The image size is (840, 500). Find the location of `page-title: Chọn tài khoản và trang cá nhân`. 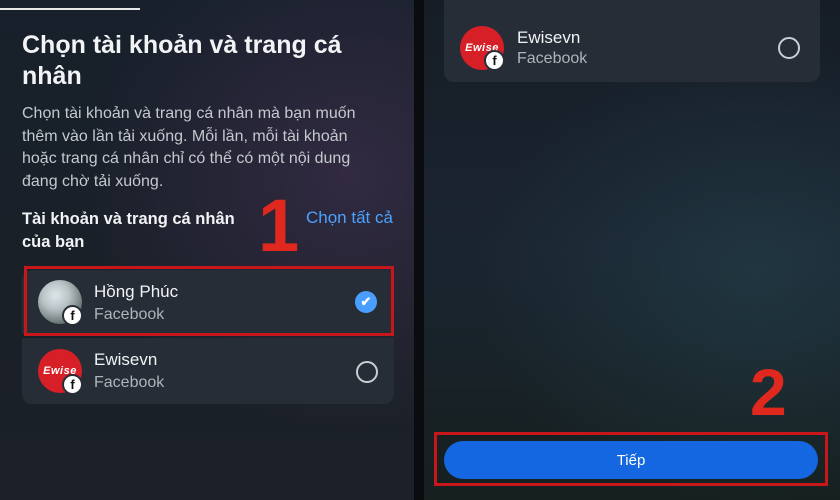

page-title: Chọn tài khoản và trang cá nhân is located at coordinates (182, 60).